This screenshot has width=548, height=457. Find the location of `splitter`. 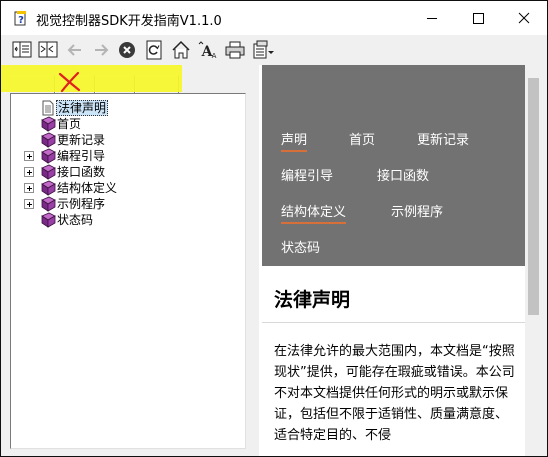

splitter is located at coordinates (255, 260).